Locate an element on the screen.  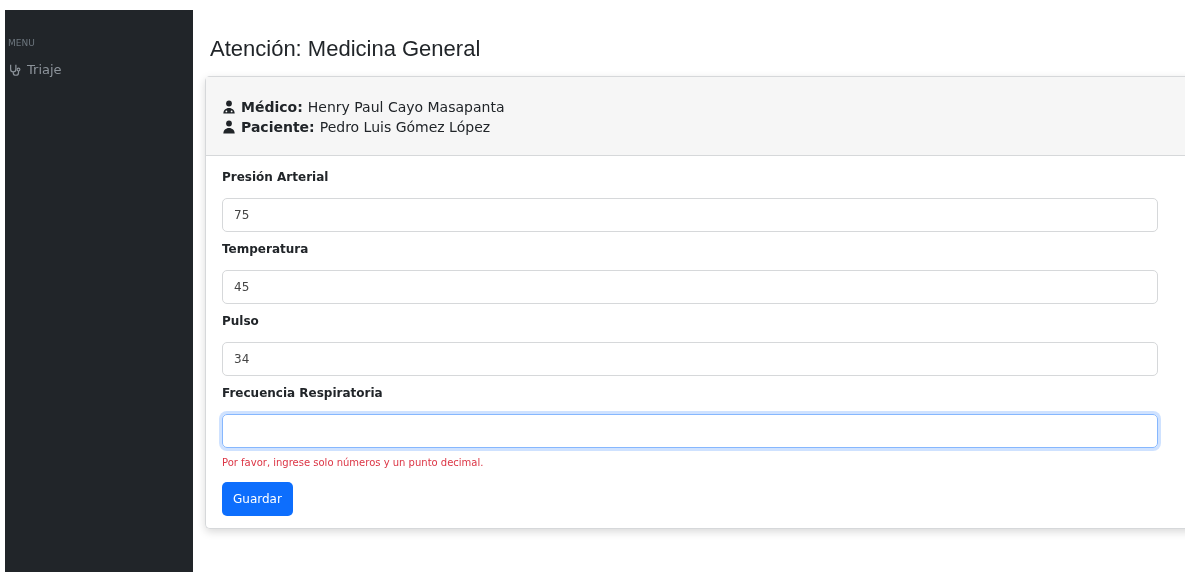
input-field: 75 is located at coordinates (690, 215).